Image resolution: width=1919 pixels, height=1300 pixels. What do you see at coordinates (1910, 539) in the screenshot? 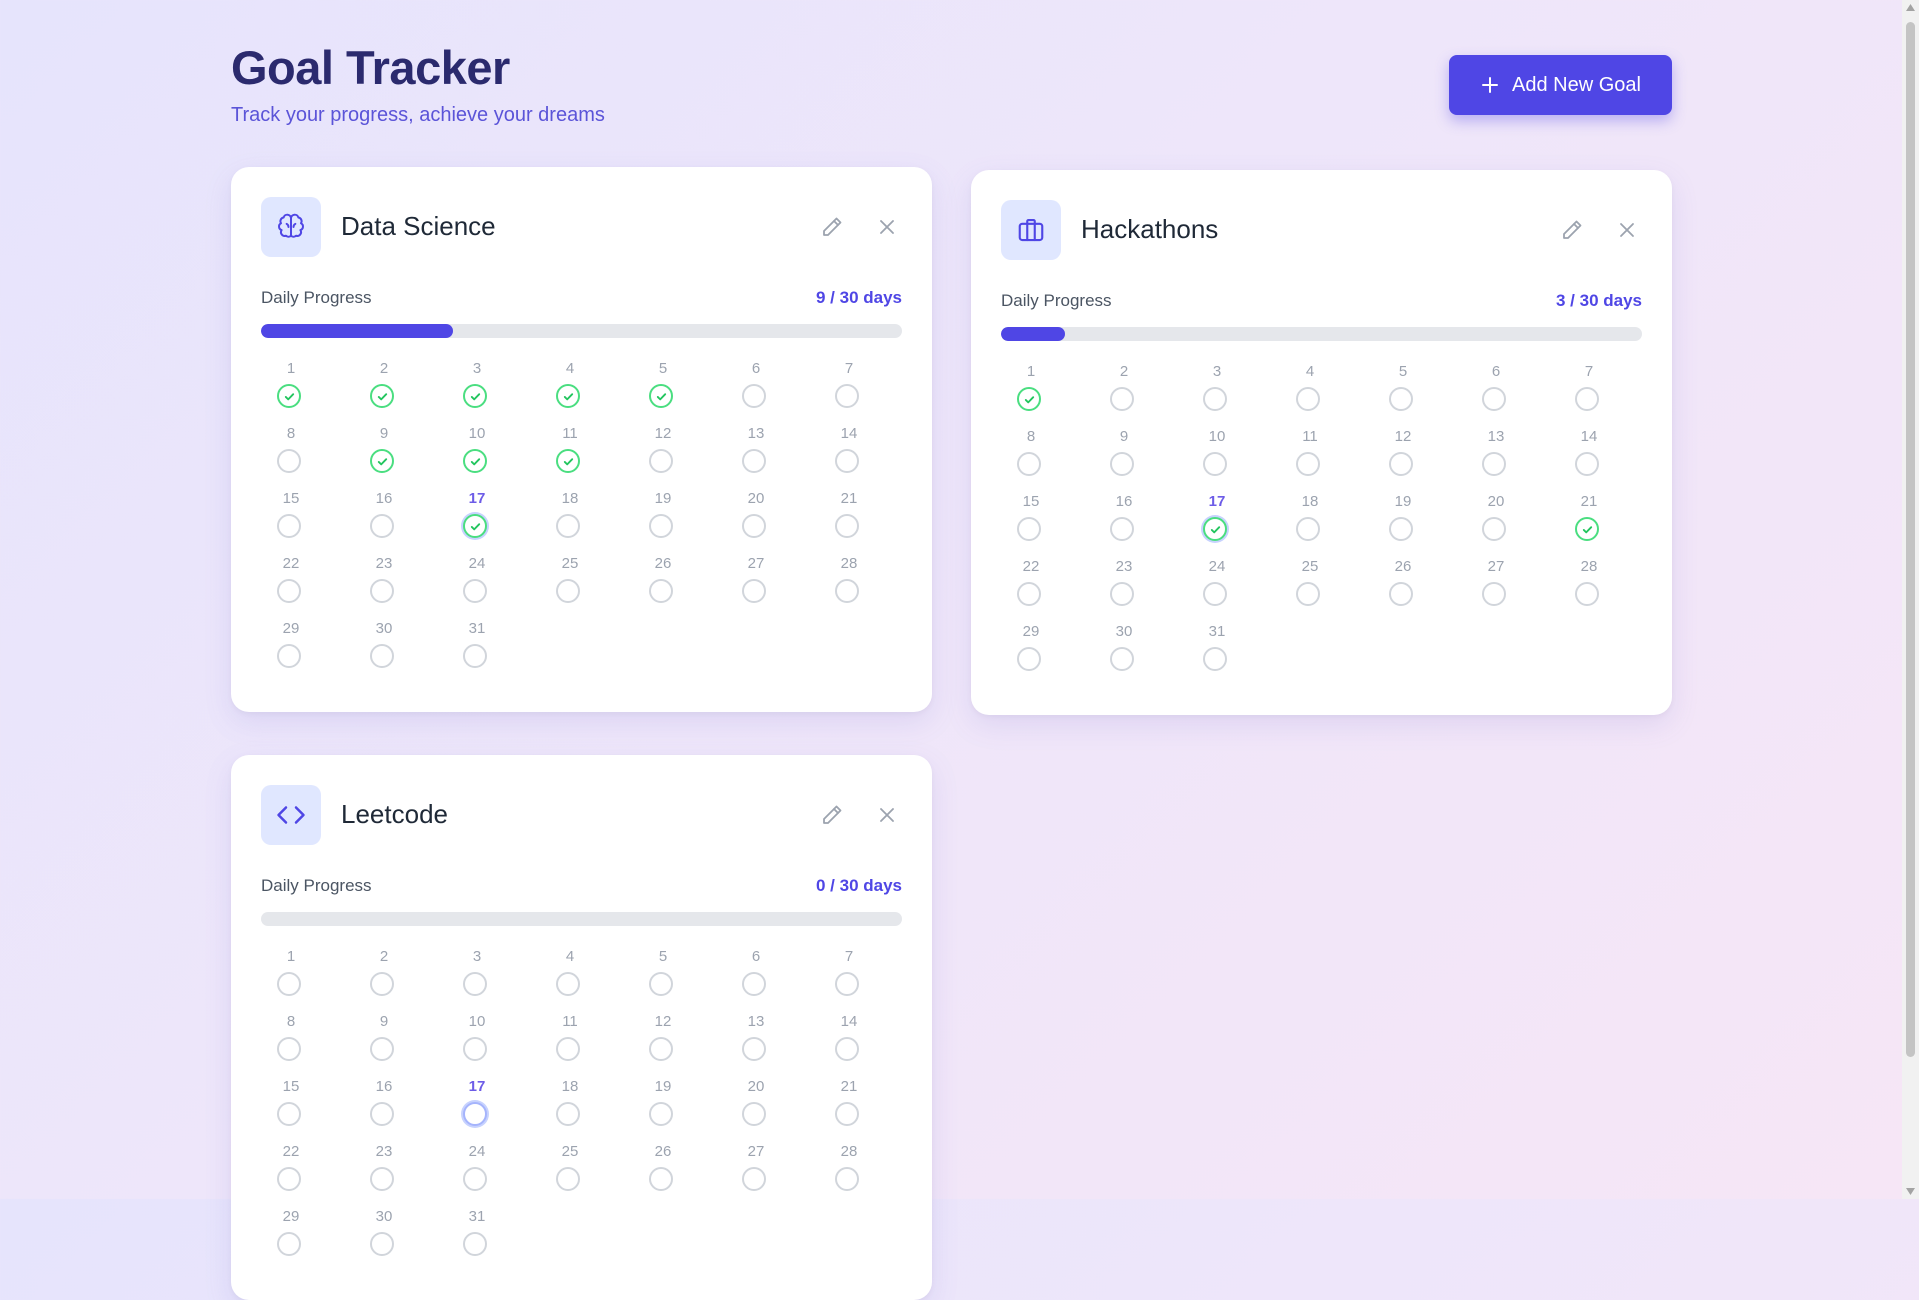
I see `scrollbar-thumb` at bounding box center [1910, 539].